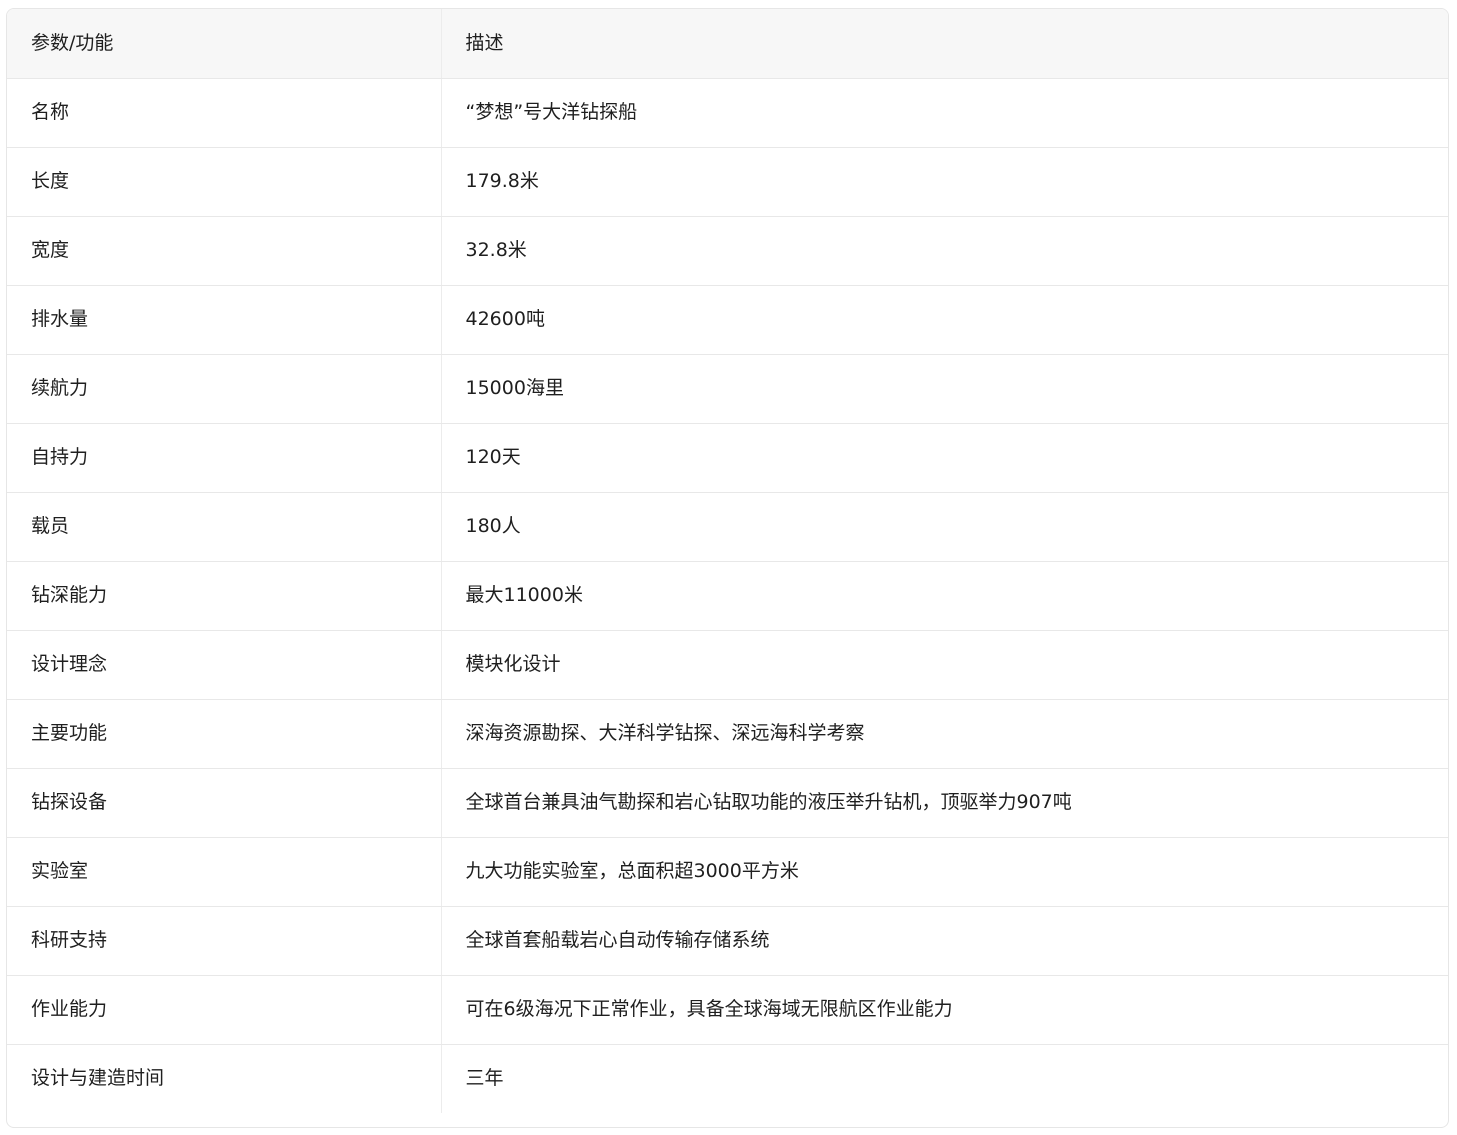 This screenshot has width=1457, height=1135. What do you see at coordinates (944, 734) in the screenshot?
I see `description-cell: 深海资源勘探、大洋科学钻探、深远海科学考察` at bounding box center [944, 734].